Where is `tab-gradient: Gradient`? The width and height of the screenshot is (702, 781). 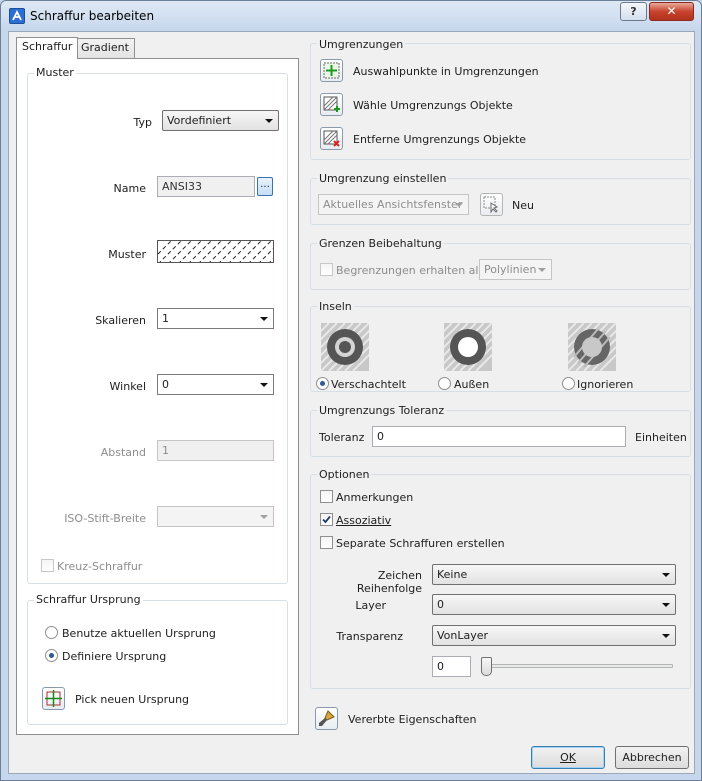
tab-gradient: Gradient is located at coordinates (105, 48).